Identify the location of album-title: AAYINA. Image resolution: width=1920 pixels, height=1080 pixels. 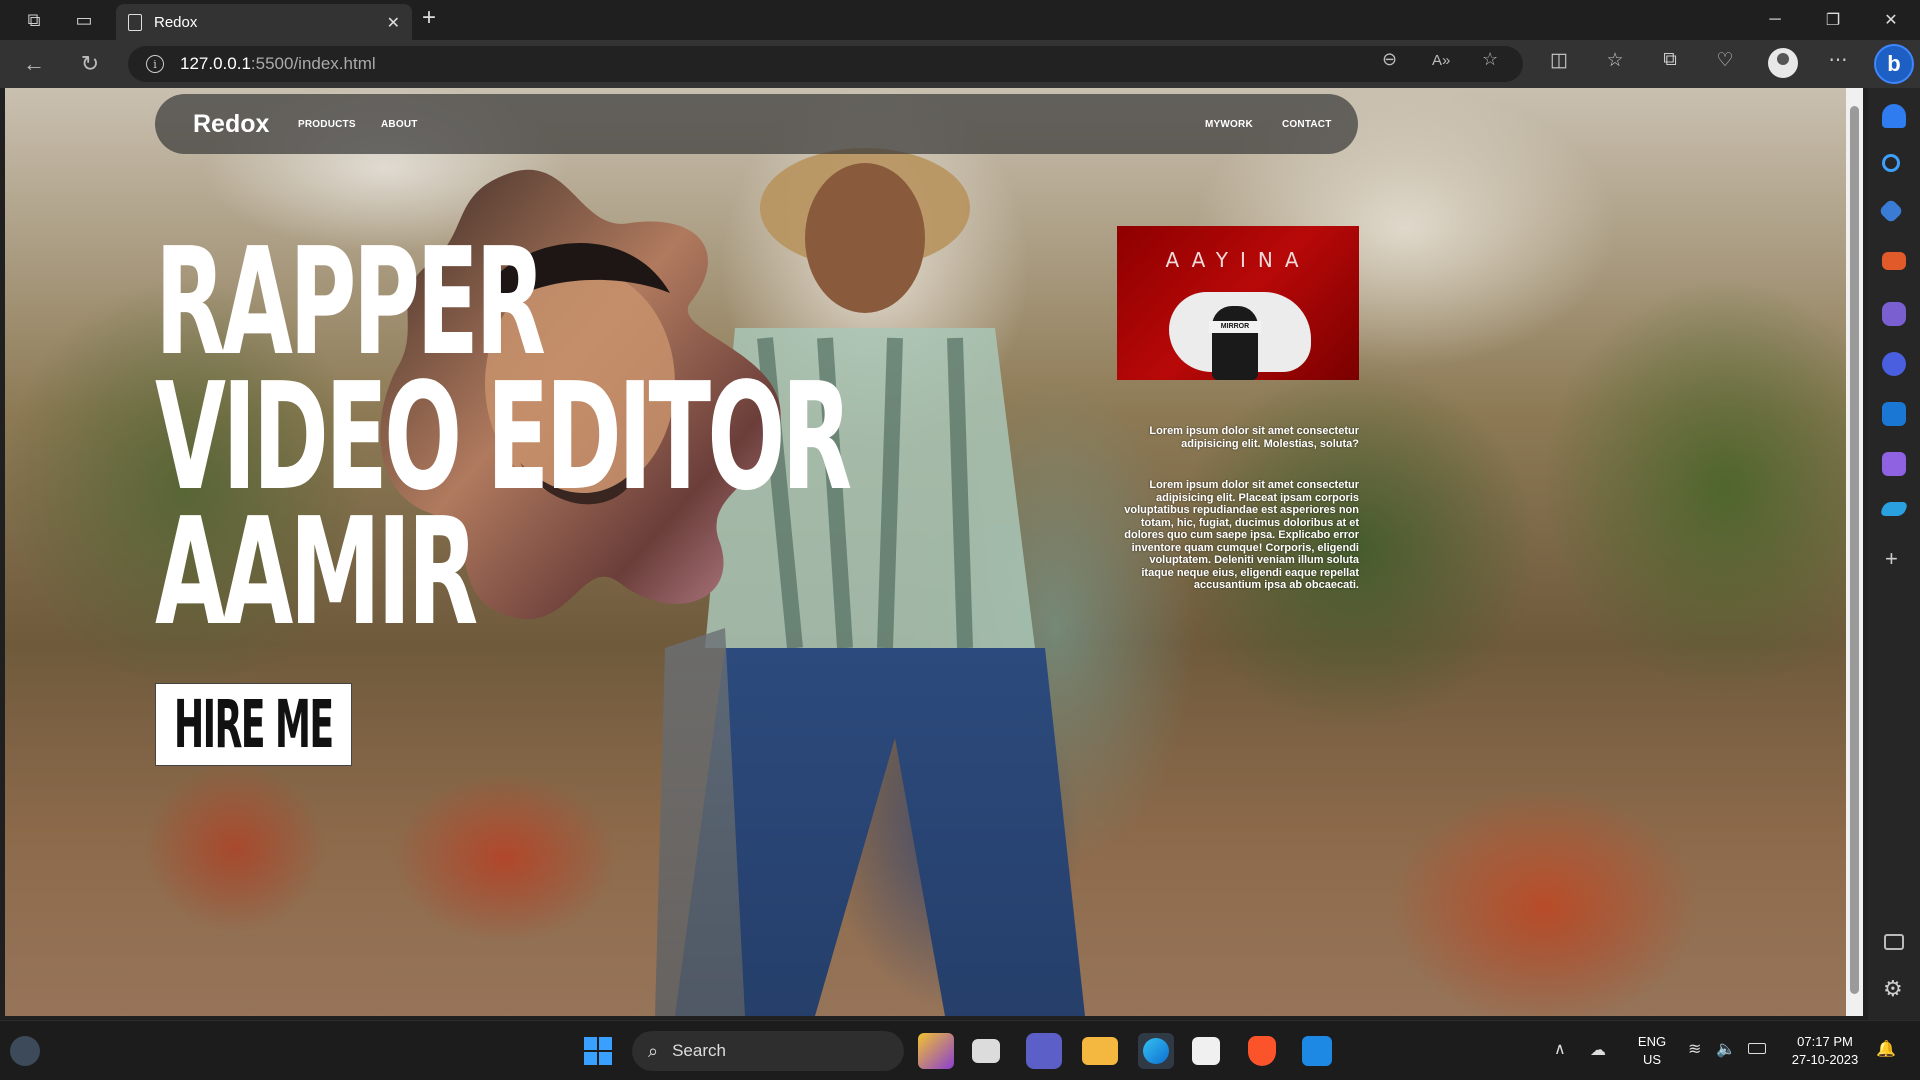
(1238, 260).